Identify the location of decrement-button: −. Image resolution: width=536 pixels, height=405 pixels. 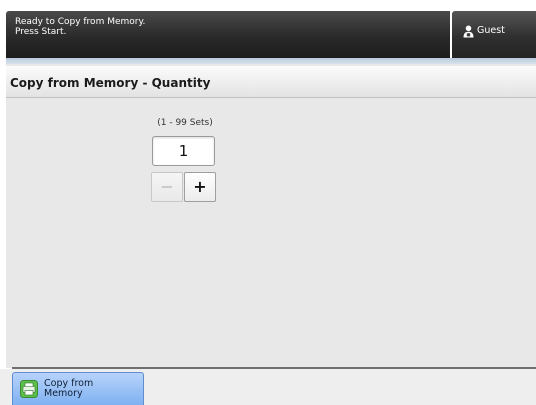
(167, 187).